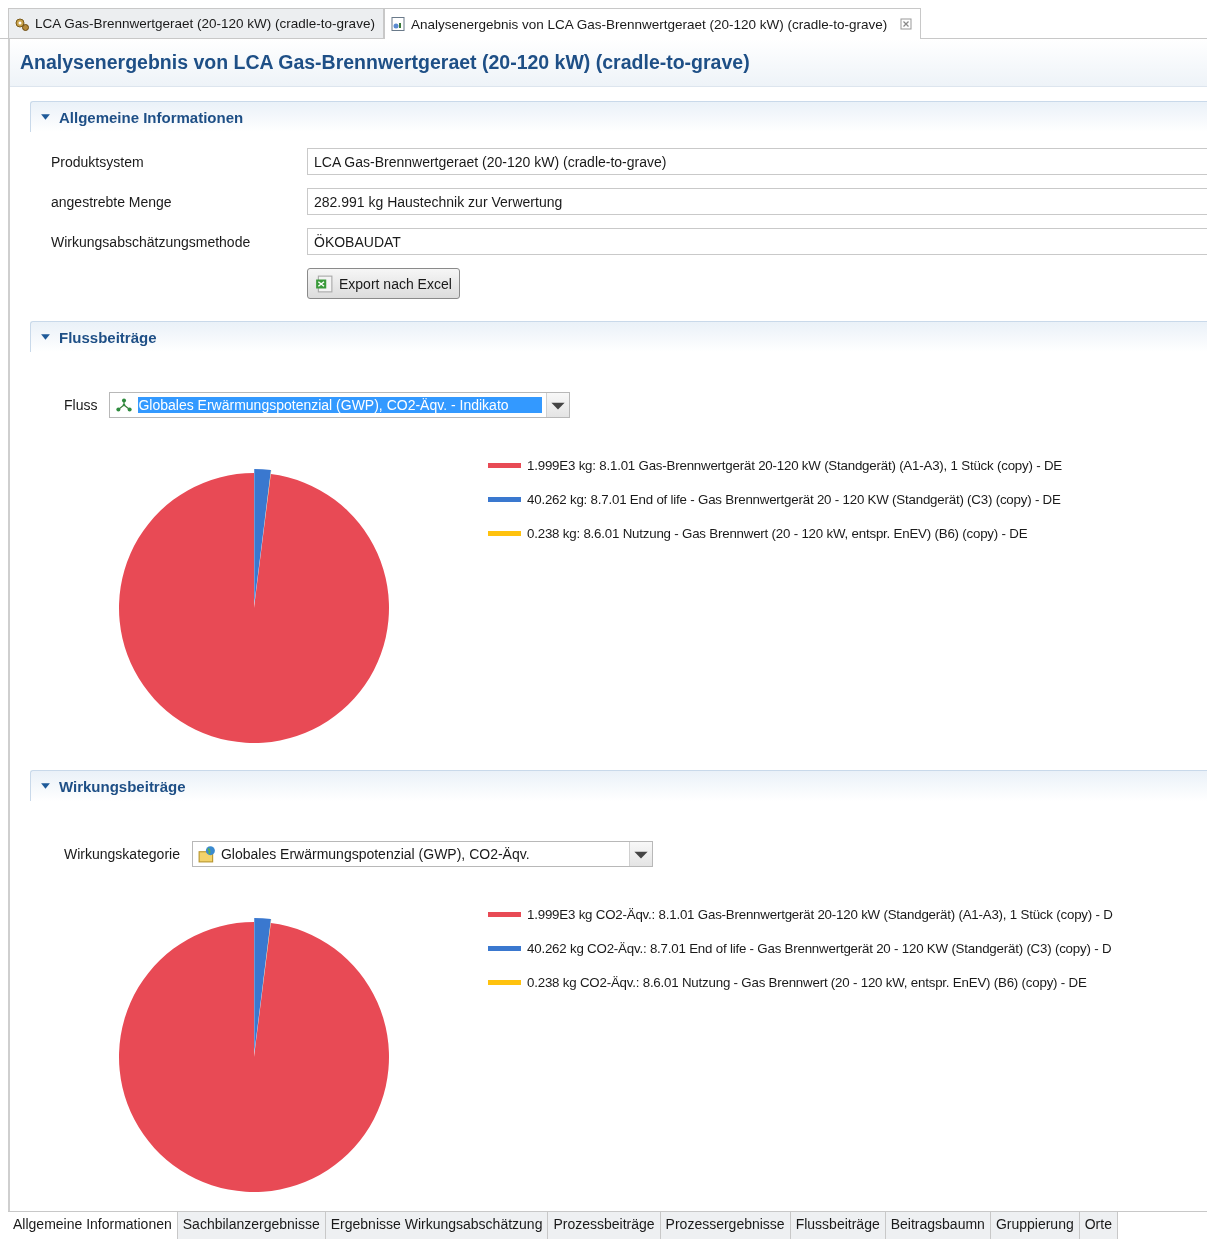 This screenshot has width=1207, height=1239. Describe the element at coordinates (122, 854) in the screenshot. I see `selector-label: Wirkungskategorie` at that location.